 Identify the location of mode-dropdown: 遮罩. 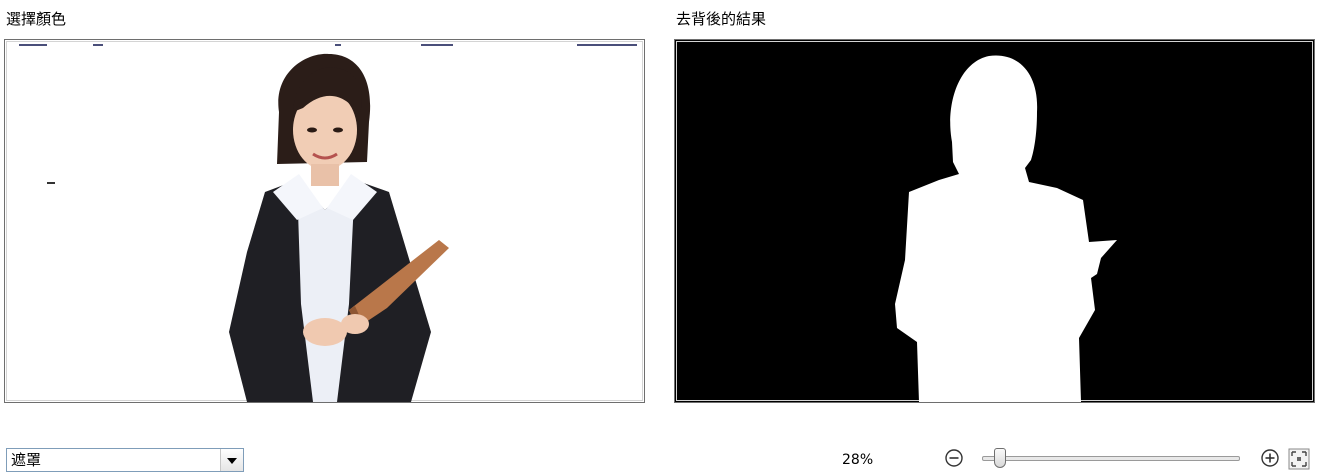
(125, 460).